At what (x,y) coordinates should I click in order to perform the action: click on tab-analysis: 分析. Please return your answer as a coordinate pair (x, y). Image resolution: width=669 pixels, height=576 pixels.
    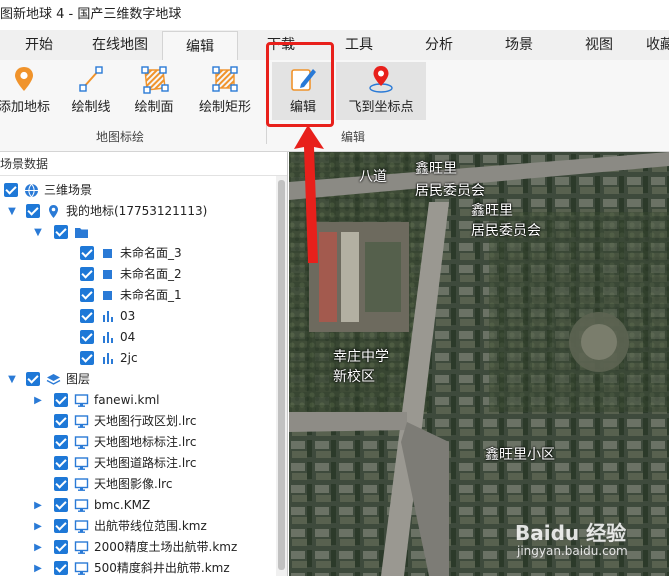
    Looking at the image, I should click on (439, 45).